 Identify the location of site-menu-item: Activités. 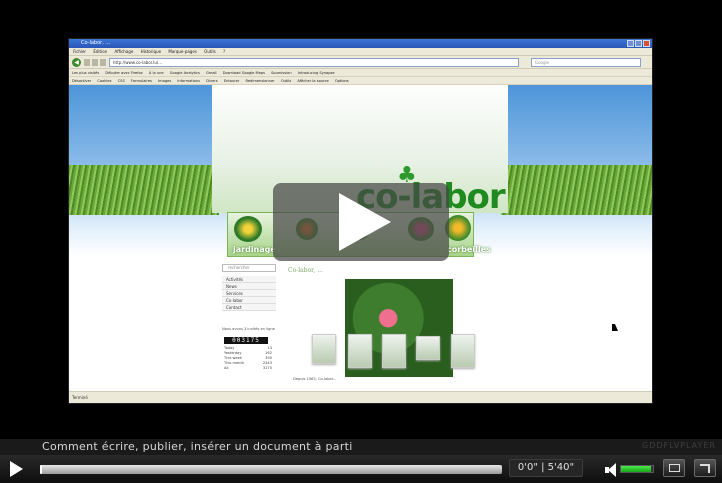
(249, 279).